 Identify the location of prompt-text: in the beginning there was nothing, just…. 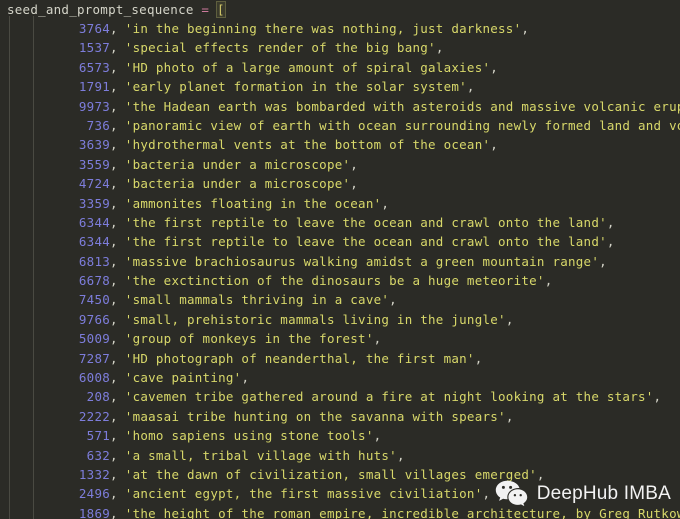
(323, 28).